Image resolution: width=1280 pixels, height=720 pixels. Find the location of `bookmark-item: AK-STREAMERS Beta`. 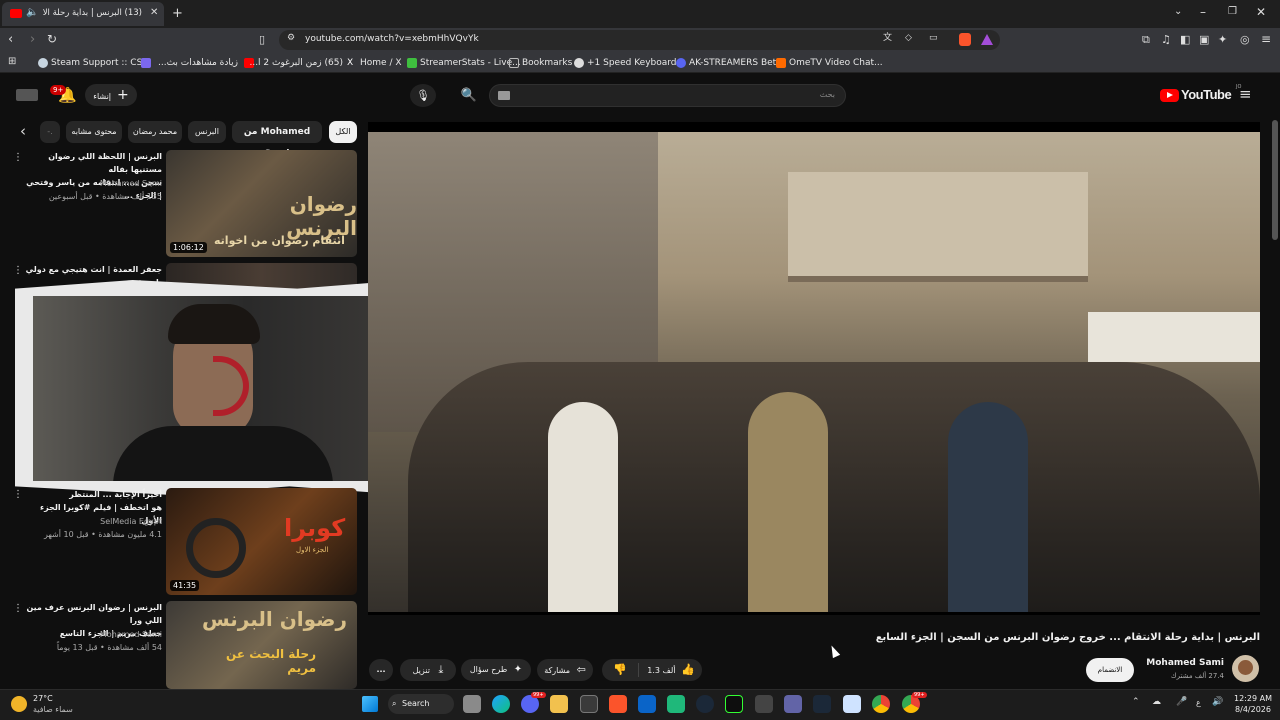

bookmark-item: AK-STREAMERS Beta is located at coordinates (729, 63).